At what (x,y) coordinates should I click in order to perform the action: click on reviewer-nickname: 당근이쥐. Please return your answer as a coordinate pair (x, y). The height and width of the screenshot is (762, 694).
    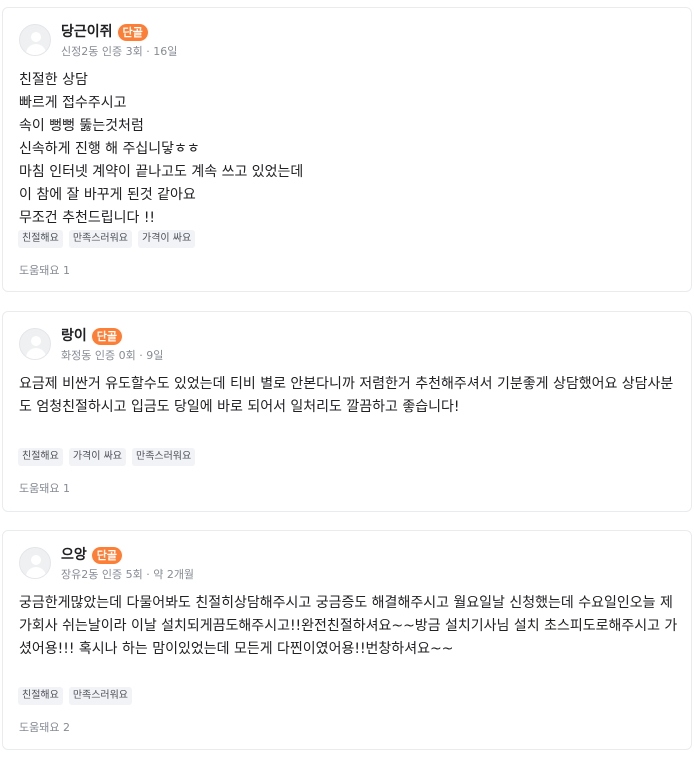
    Looking at the image, I should click on (87, 32).